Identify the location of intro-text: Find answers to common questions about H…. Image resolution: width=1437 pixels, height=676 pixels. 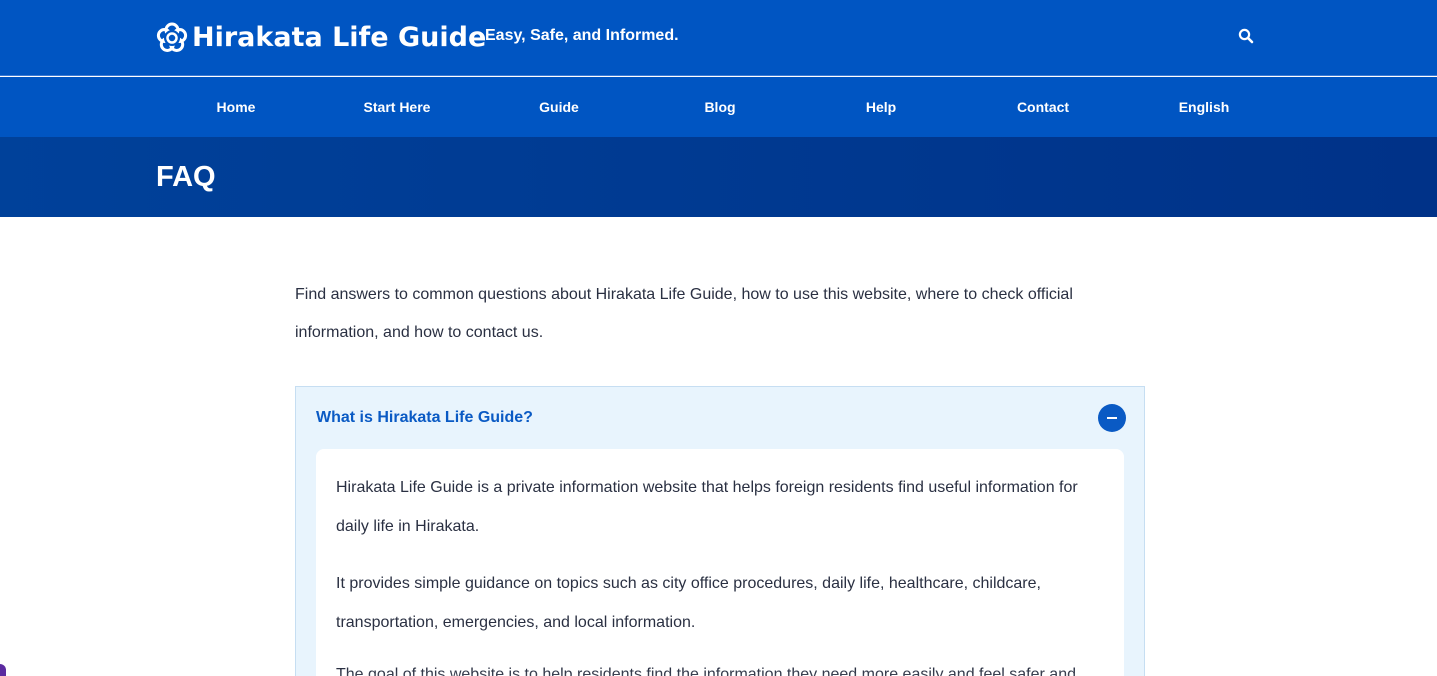
(684, 313).